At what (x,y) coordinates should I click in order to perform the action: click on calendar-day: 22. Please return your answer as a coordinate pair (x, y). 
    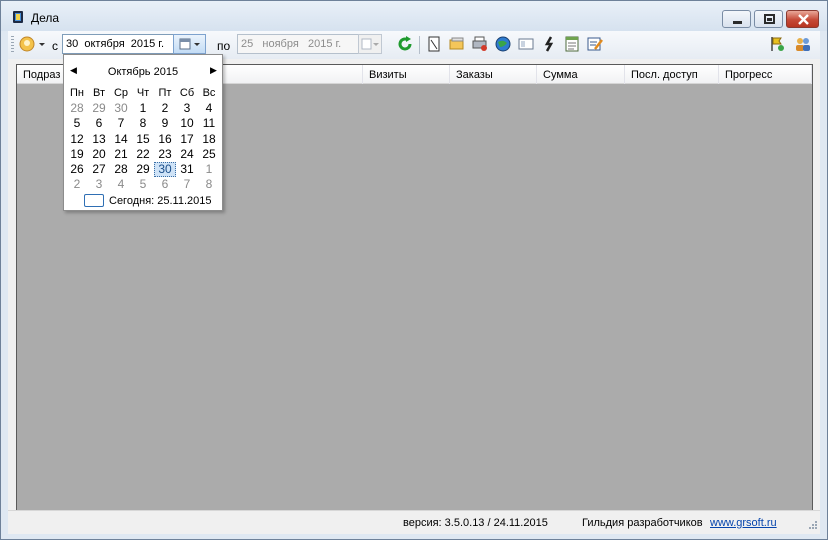
    Looking at the image, I should click on (143, 154).